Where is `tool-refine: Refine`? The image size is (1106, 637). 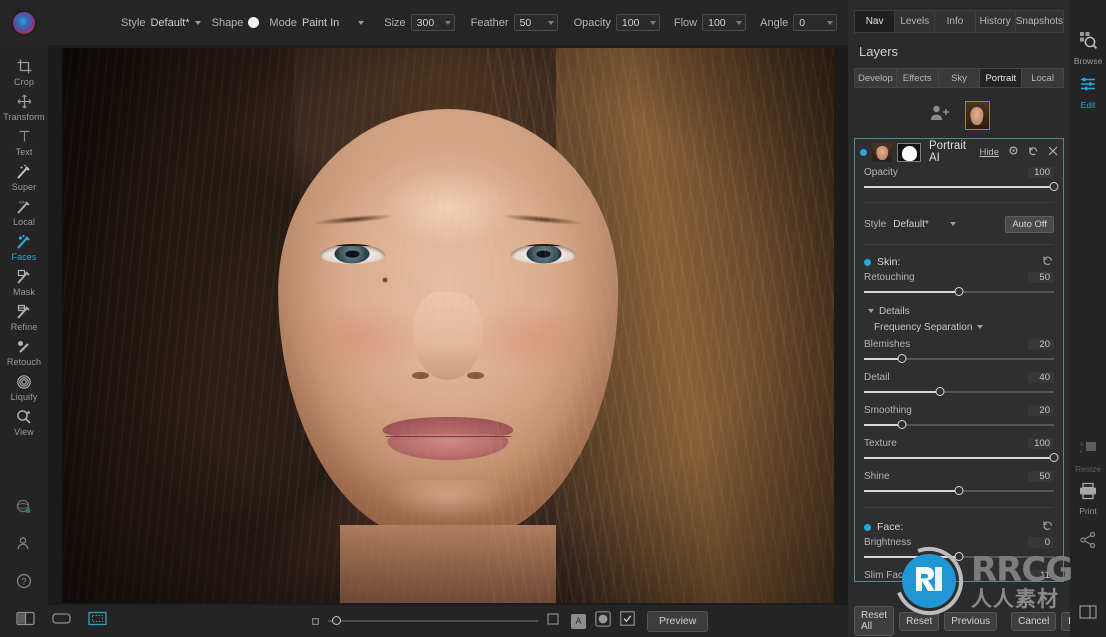
tool-refine: Refine is located at coordinates (24, 316).